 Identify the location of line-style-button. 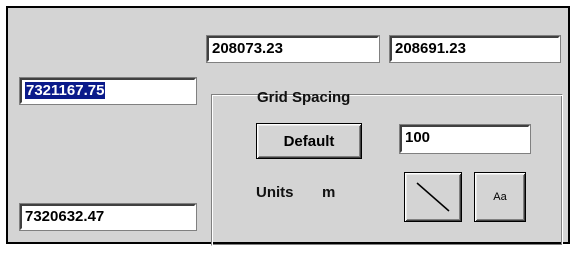
(433, 197).